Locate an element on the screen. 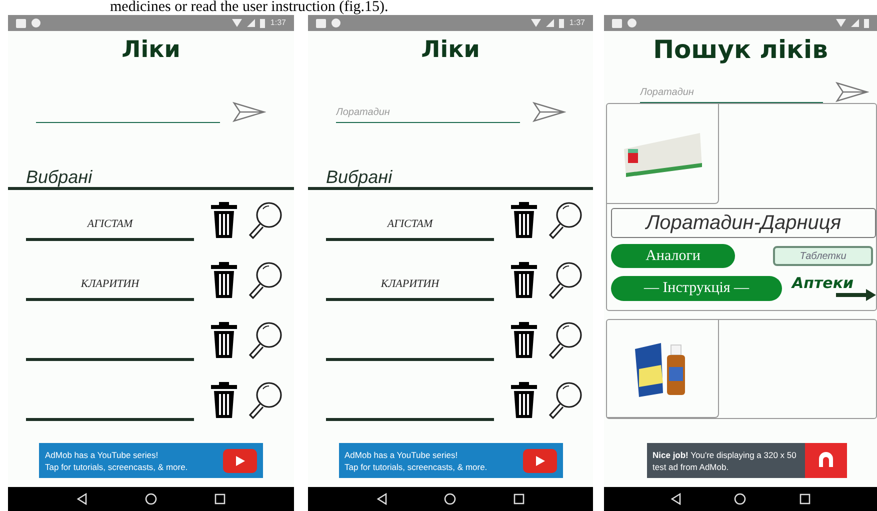 The image size is (877, 511). ad-banner: Nice job! You're displaying a 320 x 50 test ad from AdMob. is located at coordinates (746, 460).